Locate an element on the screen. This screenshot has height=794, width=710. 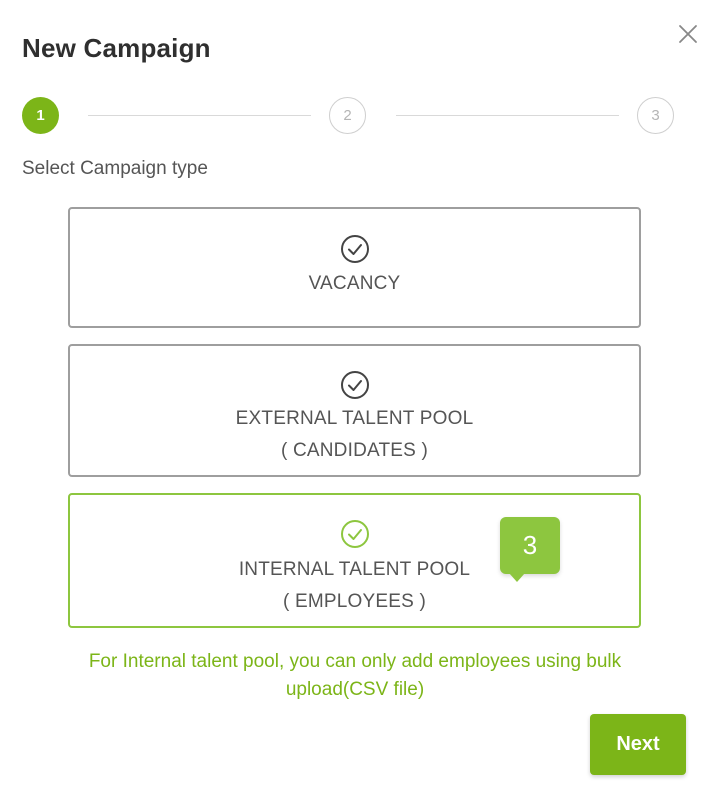
stepper: 1 2 3 is located at coordinates (348, 116).